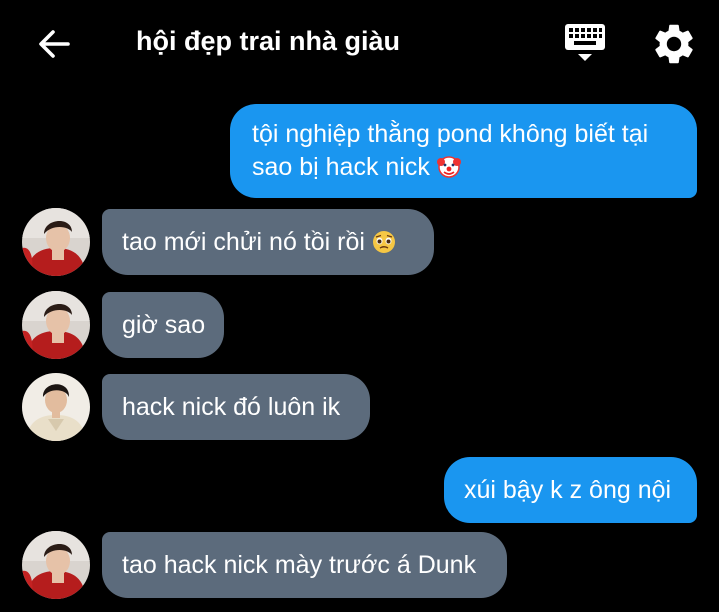  What do you see at coordinates (299, 564) in the screenshot?
I see `message-text: tao hack nick mày trước á Dunk` at bounding box center [299, 564].